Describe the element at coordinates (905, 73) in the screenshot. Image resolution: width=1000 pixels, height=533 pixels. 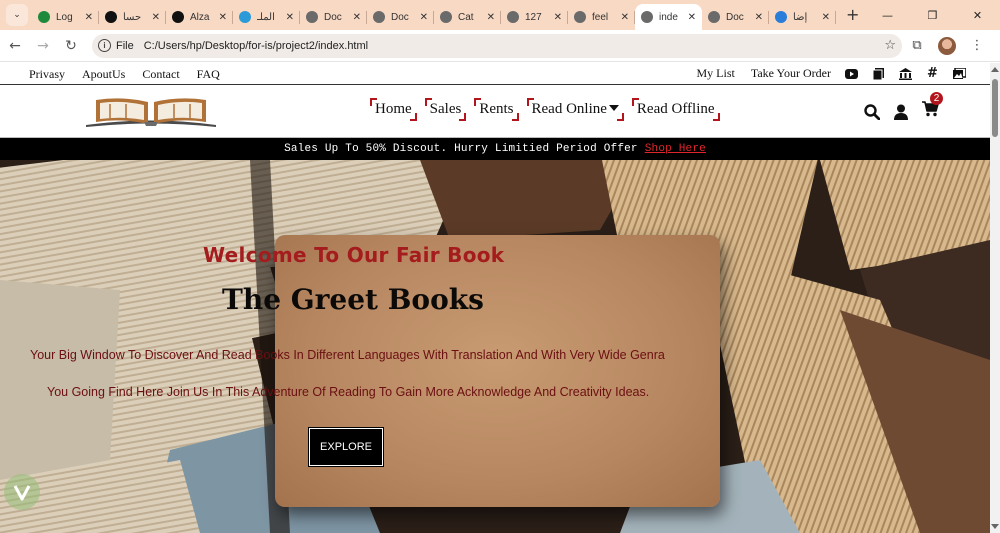
I see `library-icon` at that location.